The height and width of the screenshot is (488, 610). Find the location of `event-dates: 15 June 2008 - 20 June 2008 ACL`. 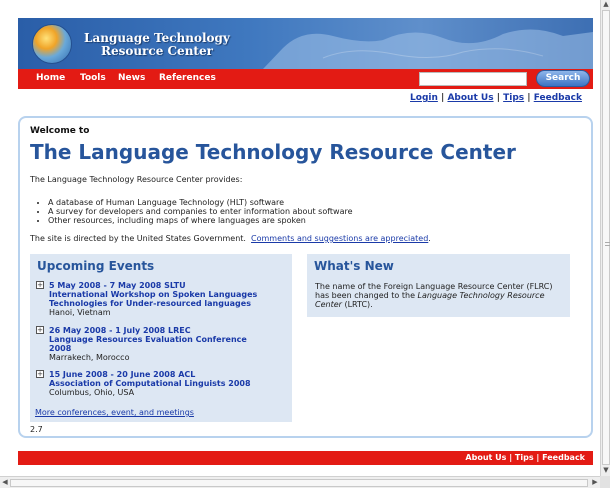

event-dates: 15 June 2008 - 20 June 2008 ACL is located at coordinates (122, 374).